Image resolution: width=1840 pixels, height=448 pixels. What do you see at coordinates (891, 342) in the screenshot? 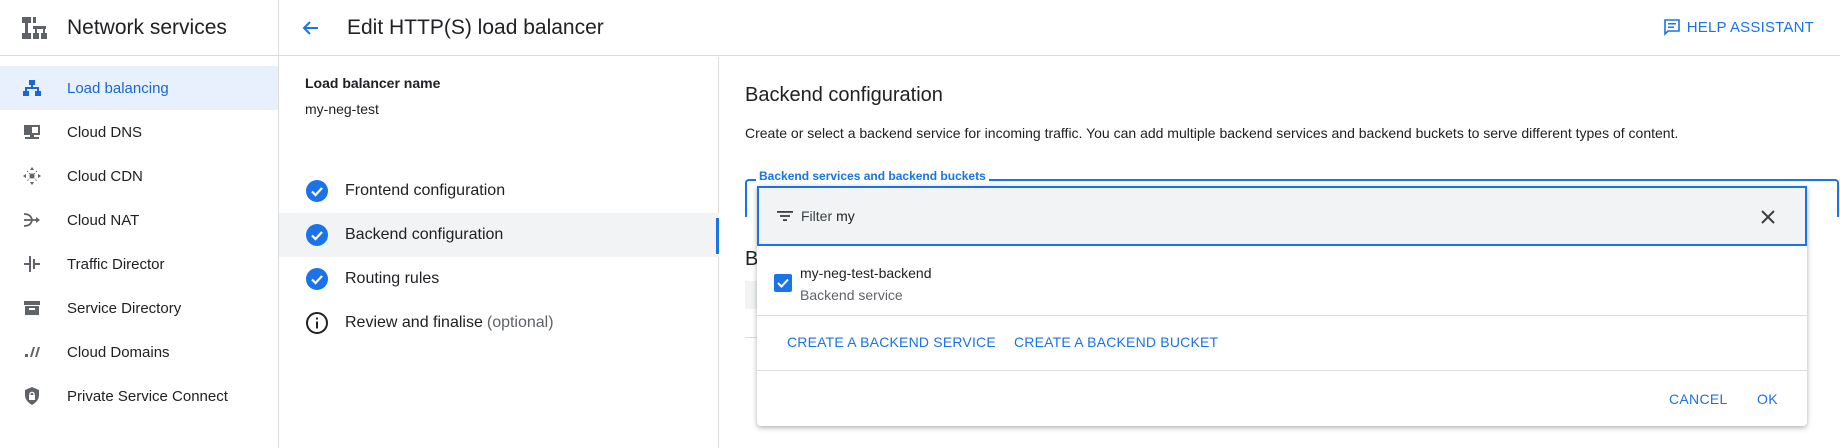
I see `create-backend-service-button: CREATE A BACKEND SERVICE` at bounding box center [891, 342].